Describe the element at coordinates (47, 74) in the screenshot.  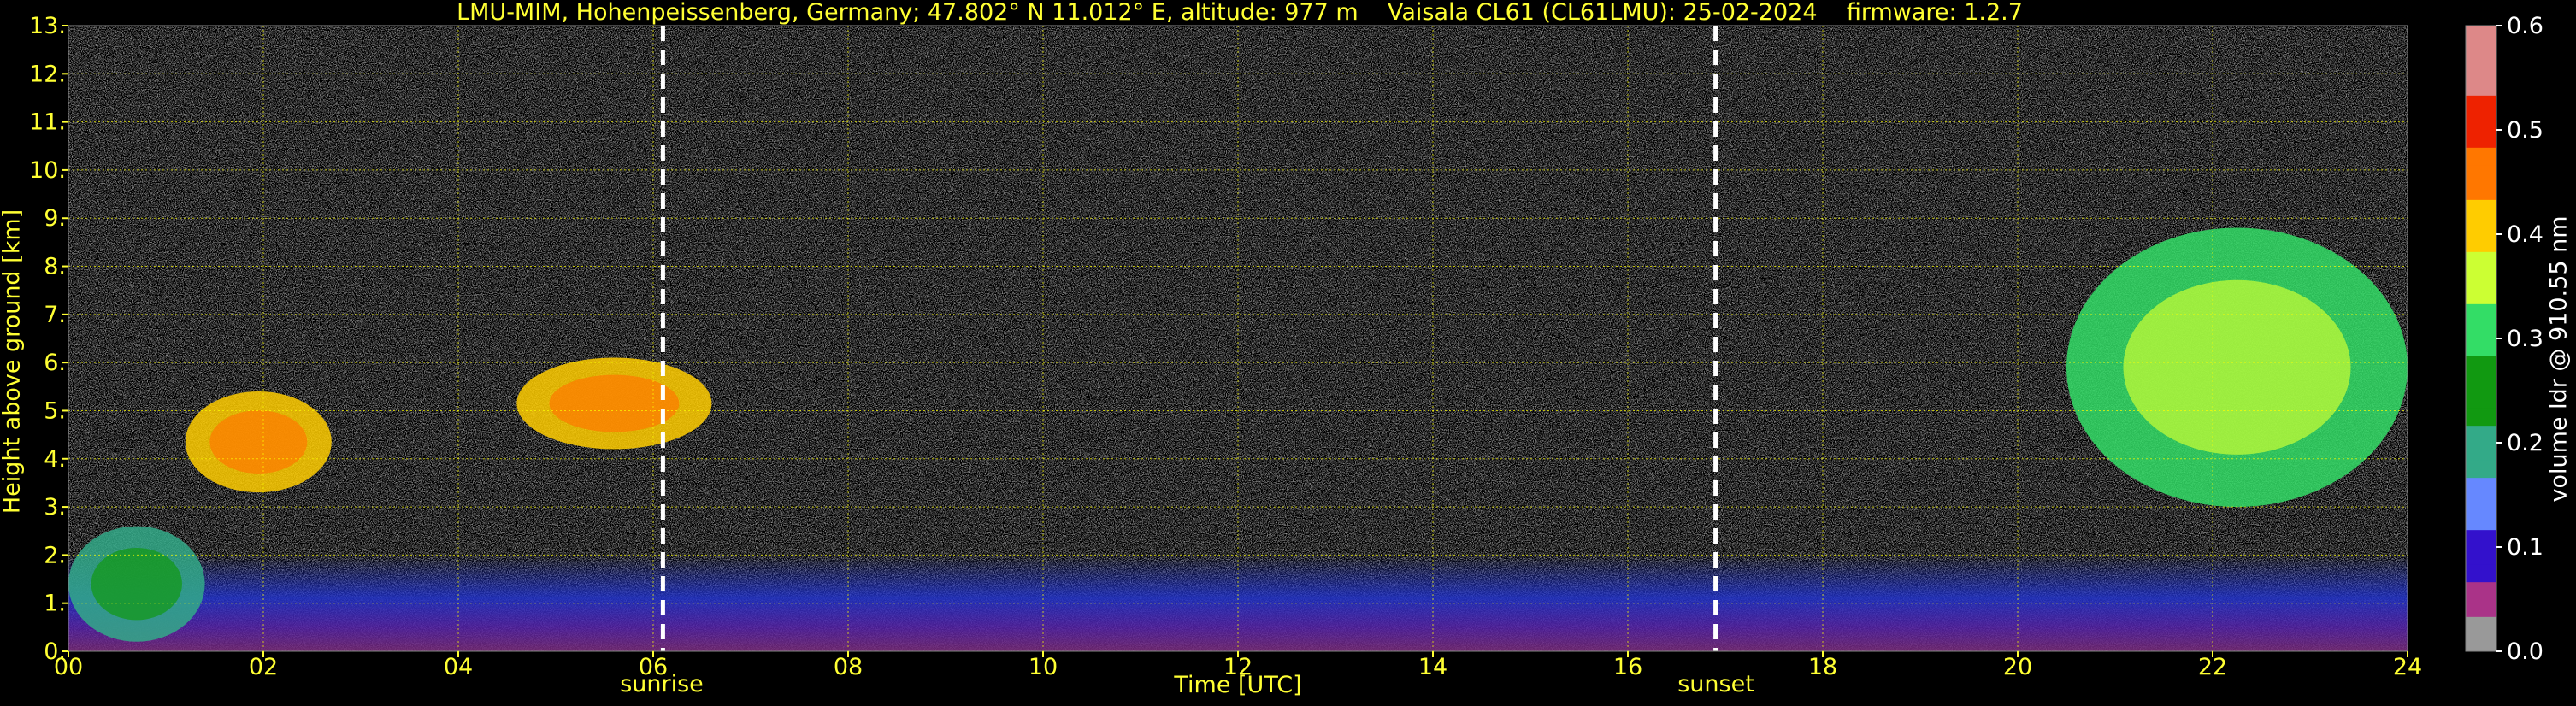
I see `y-tick-label: 12.` at that location.